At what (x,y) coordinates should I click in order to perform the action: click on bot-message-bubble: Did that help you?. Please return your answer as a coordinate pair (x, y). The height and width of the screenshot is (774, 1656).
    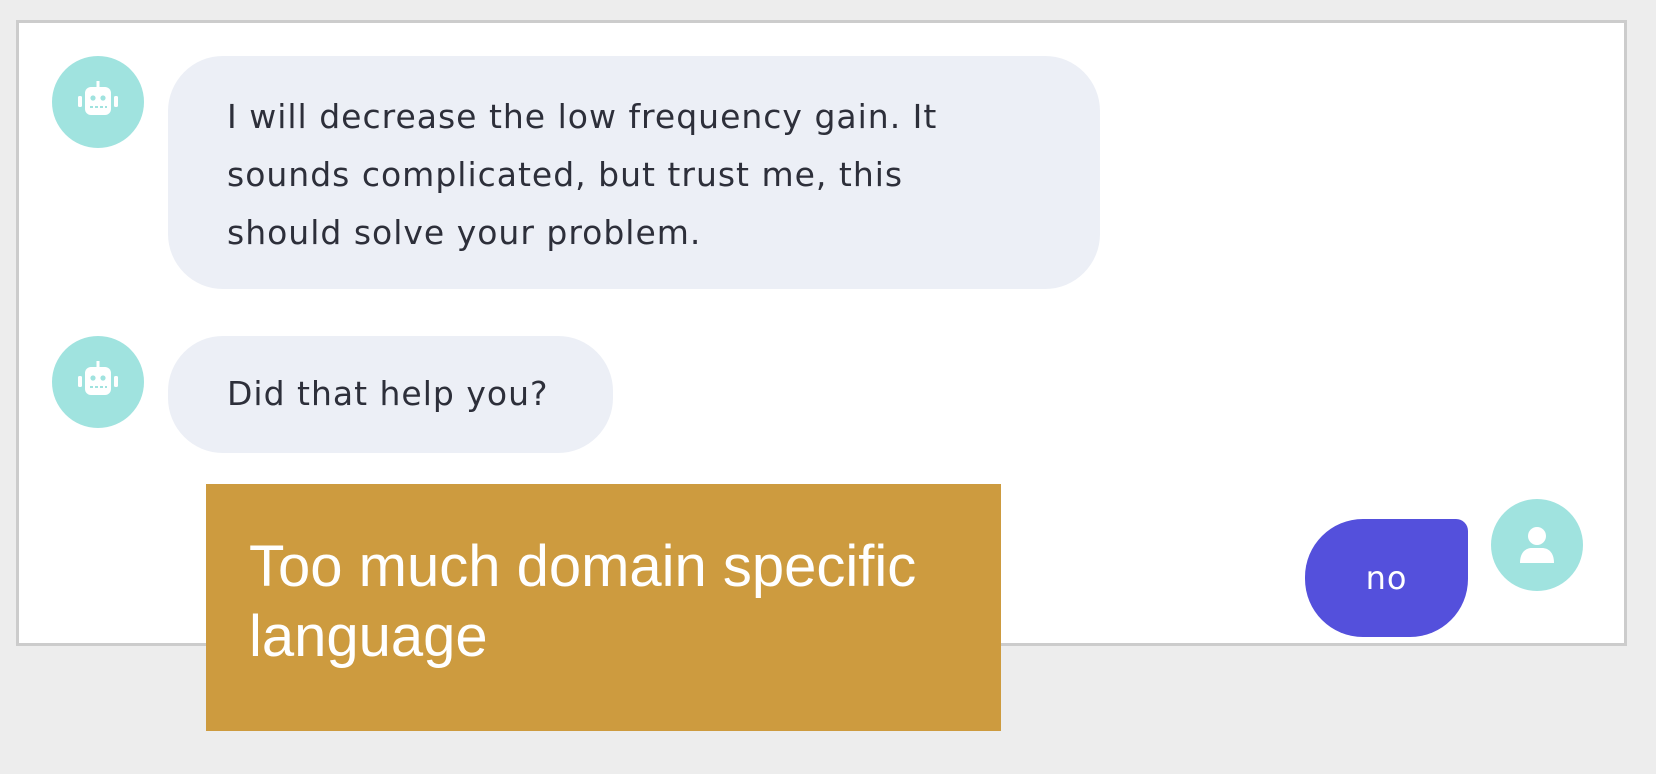
    Looking at the image, I should click on (390, 394).